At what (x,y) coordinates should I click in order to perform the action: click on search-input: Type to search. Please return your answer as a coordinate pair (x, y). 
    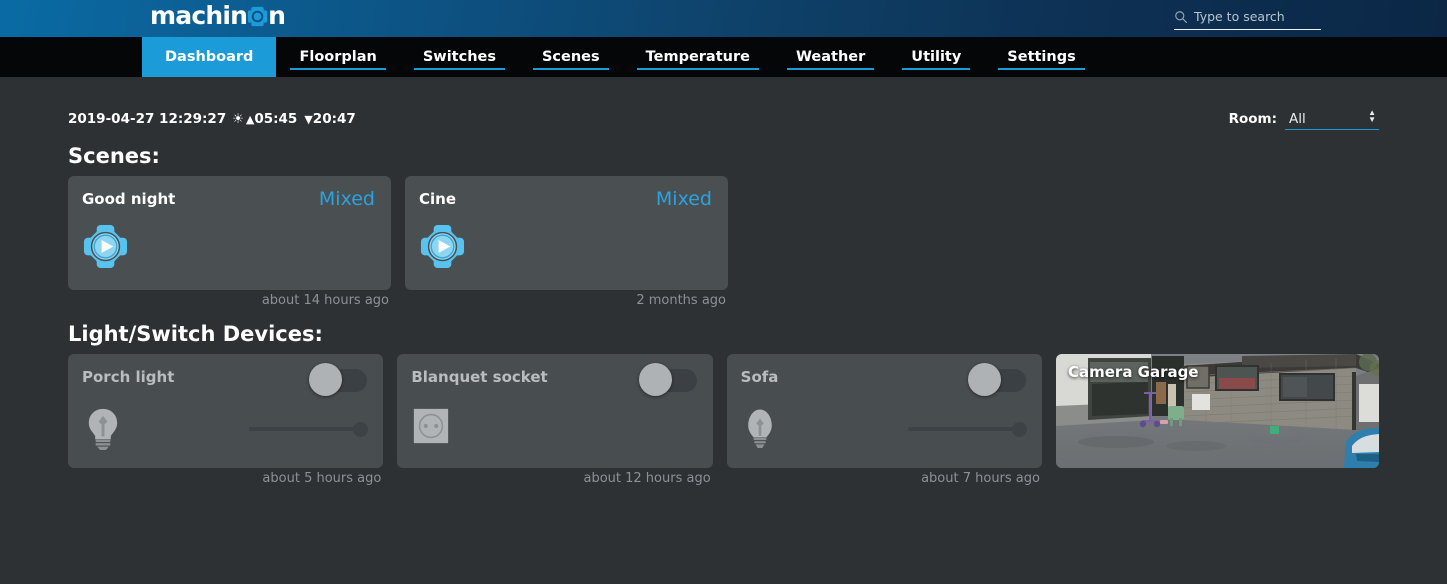
    Looking at the image, I should click on (1239, 16).